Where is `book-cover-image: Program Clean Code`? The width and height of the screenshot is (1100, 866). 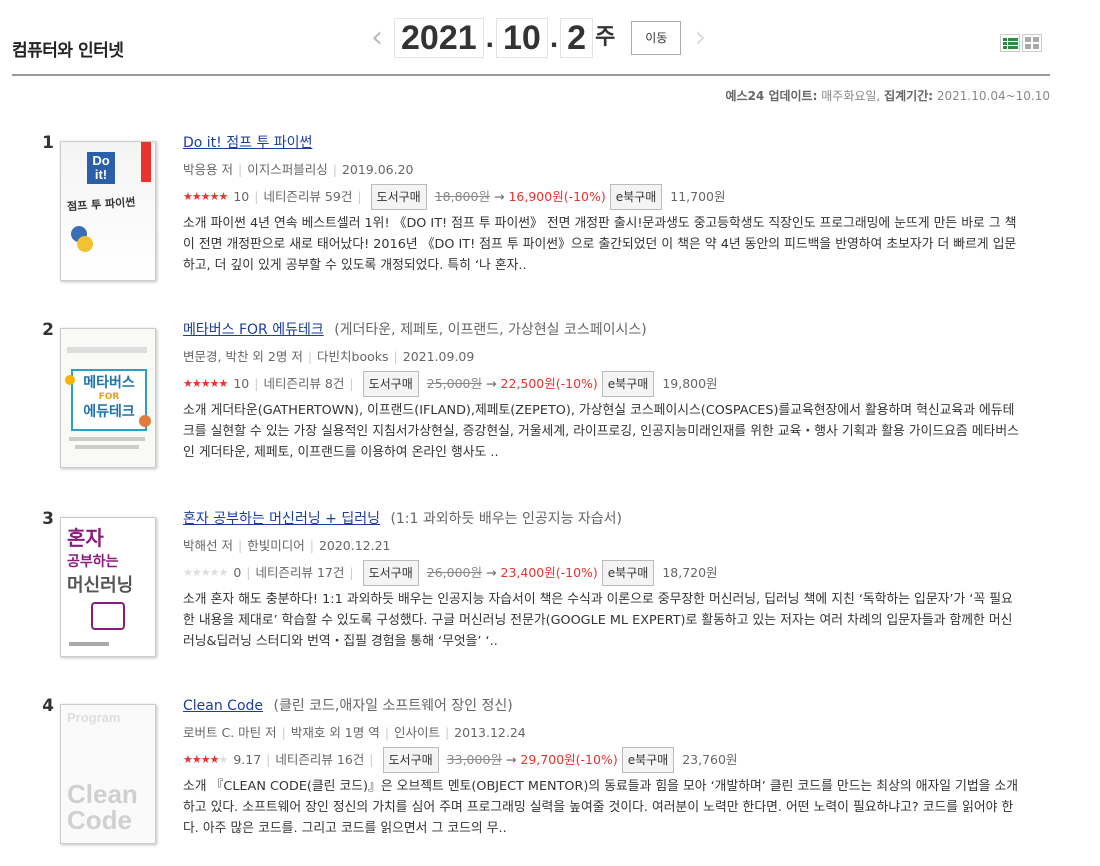
book-cover-image: Program Clean Code is located at coordinates (108, 774).